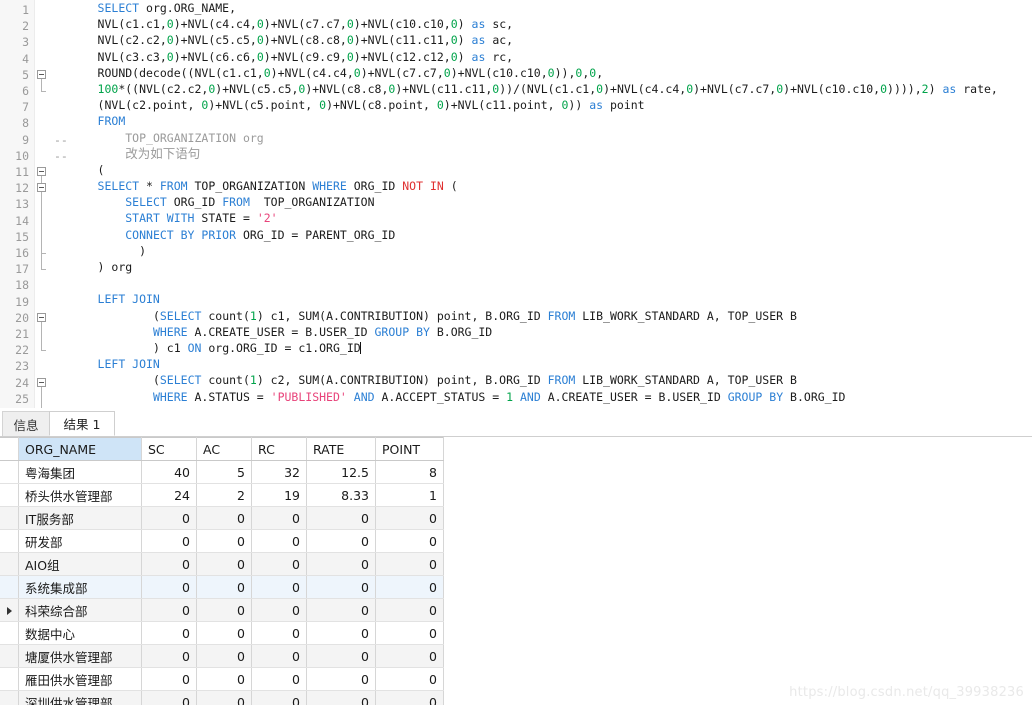 This screenshot has height=705, width=1032. I want to click on cell-rc: 19, so click(279, 495).